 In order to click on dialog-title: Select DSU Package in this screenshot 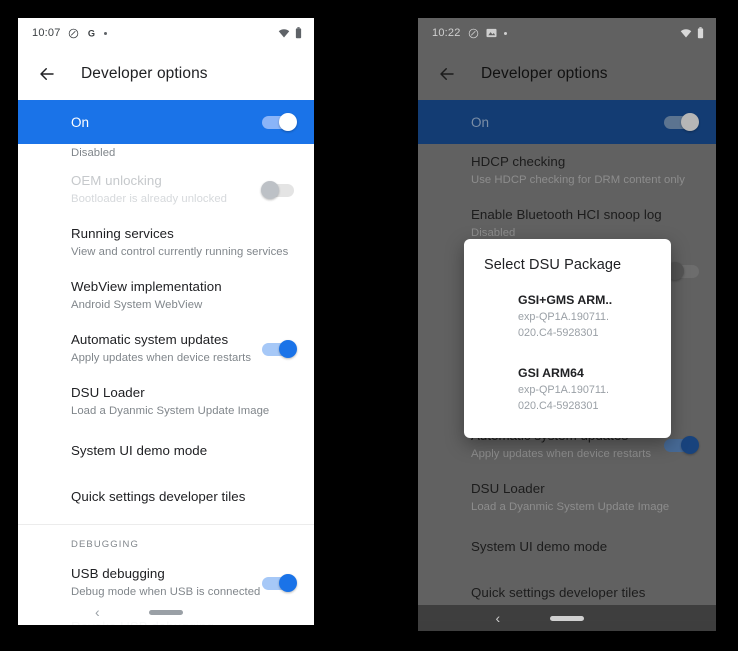, I will do `click(553, 265)`.